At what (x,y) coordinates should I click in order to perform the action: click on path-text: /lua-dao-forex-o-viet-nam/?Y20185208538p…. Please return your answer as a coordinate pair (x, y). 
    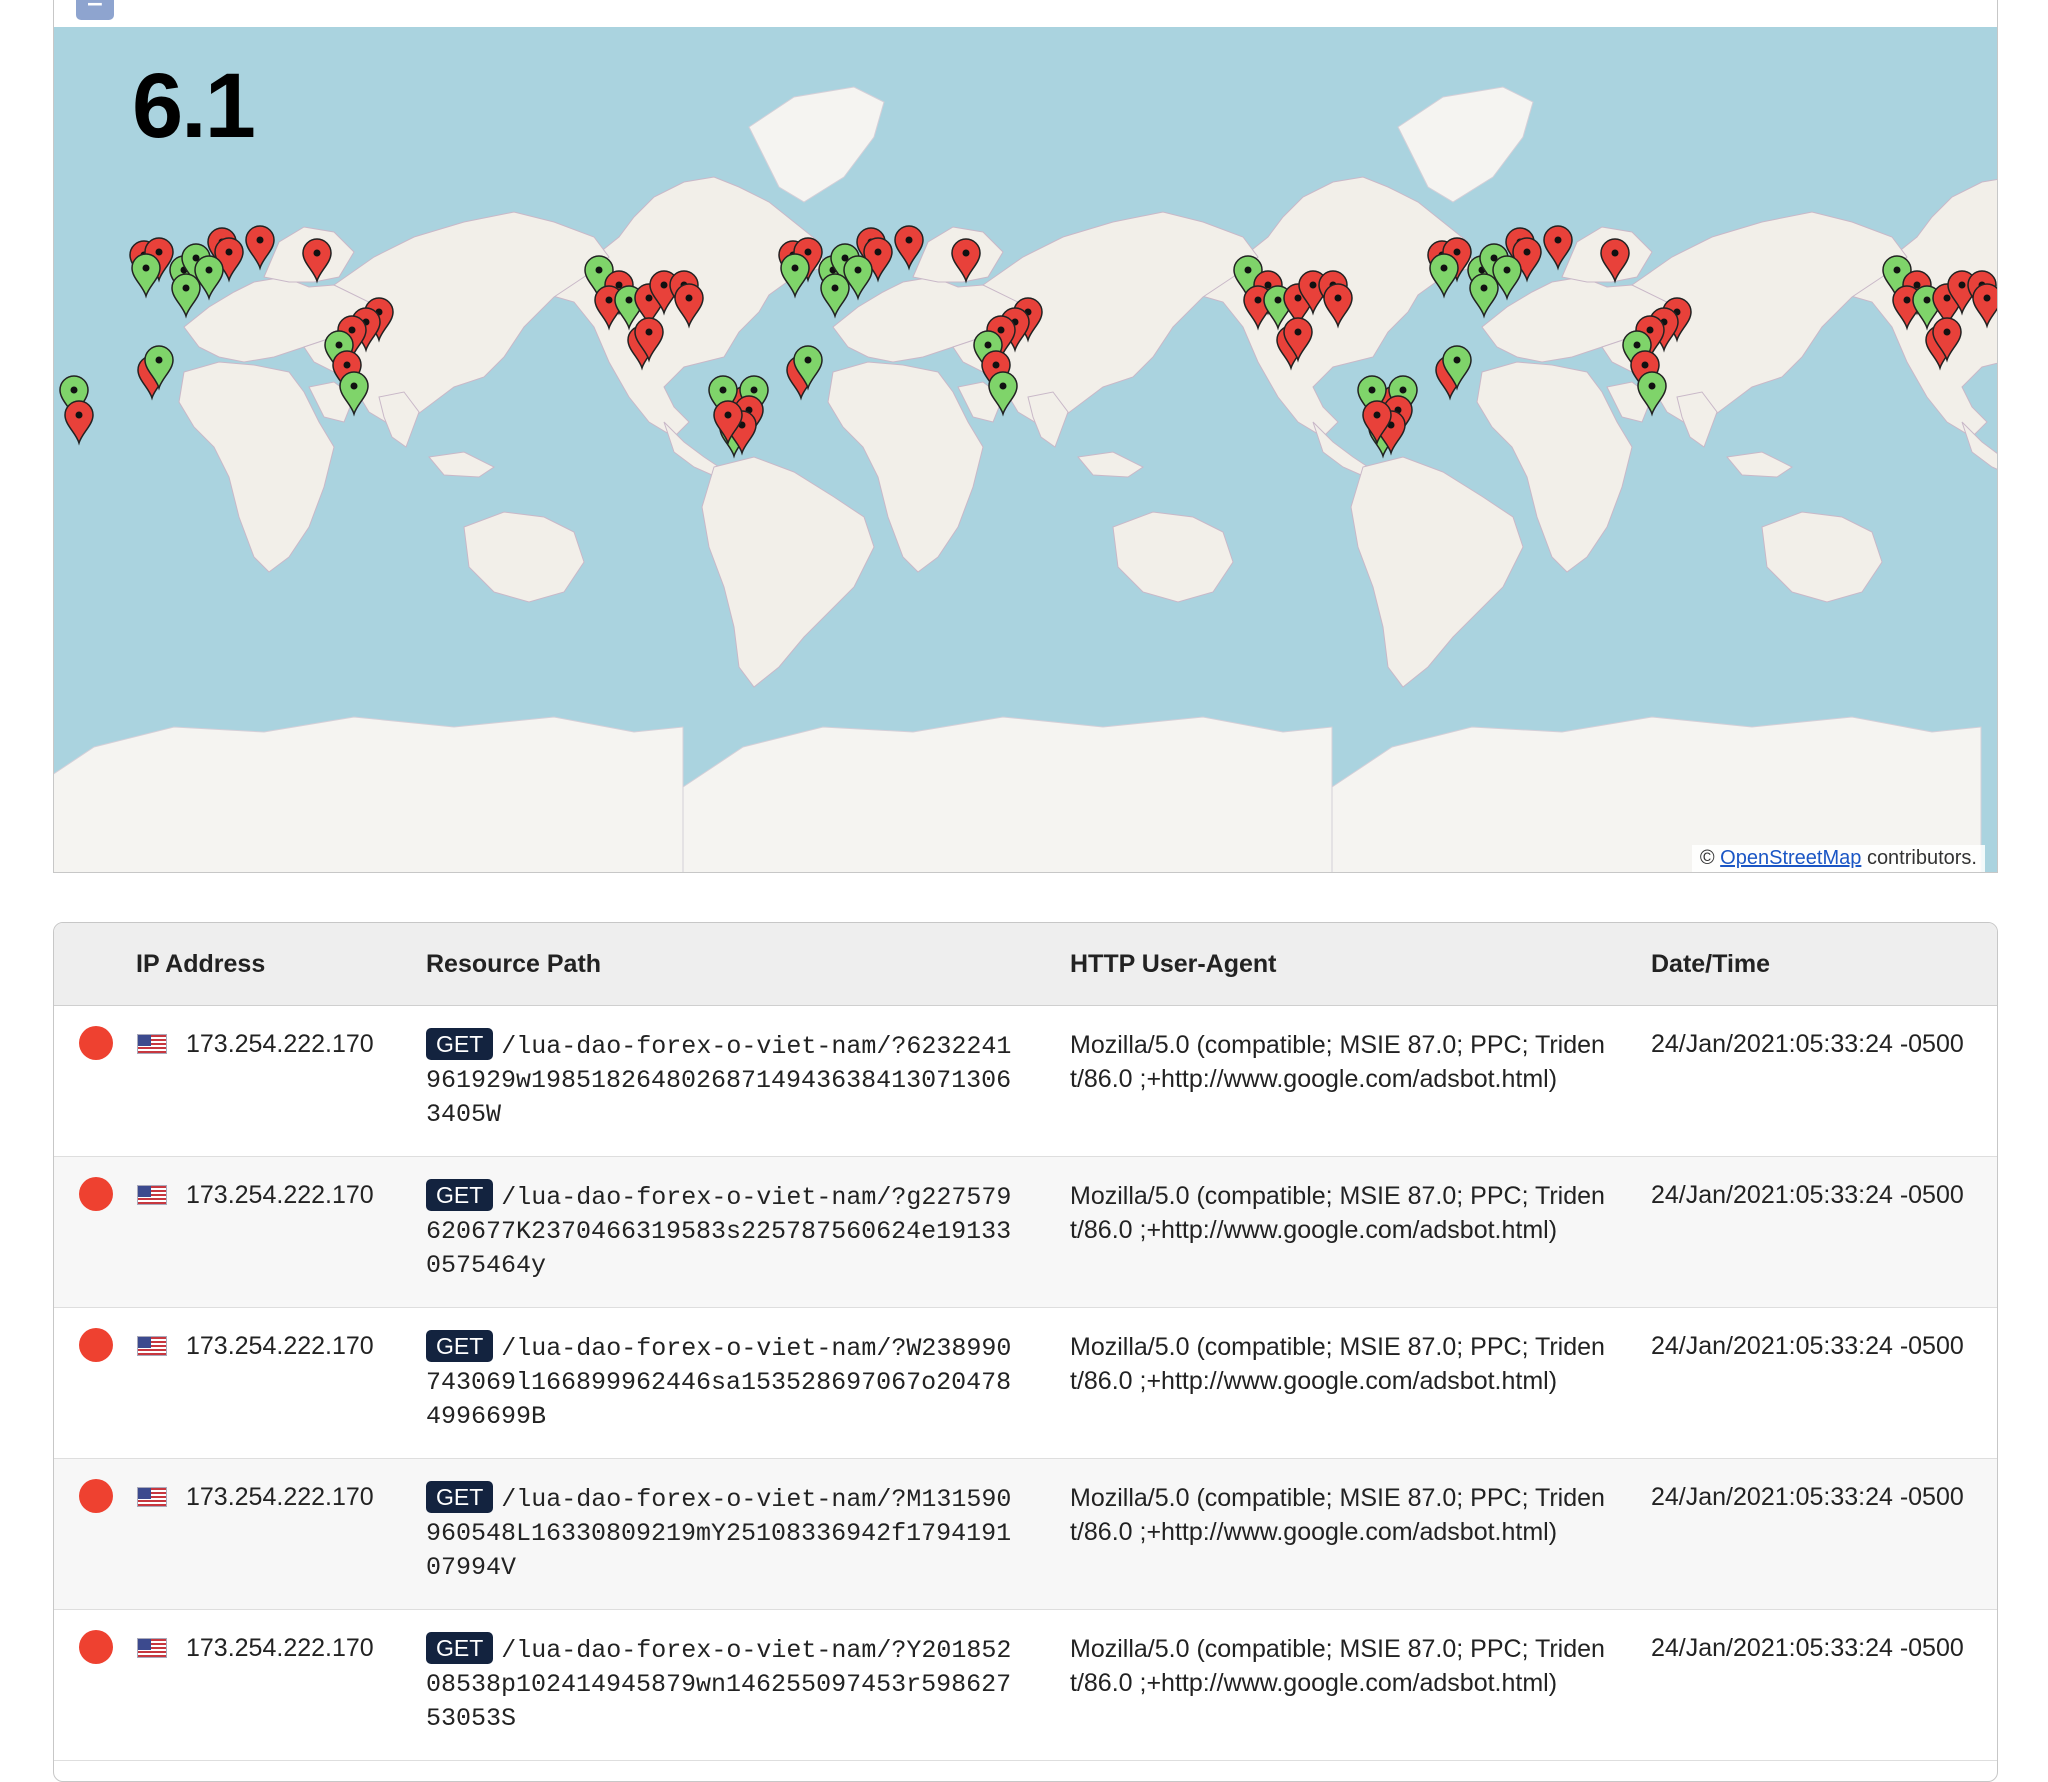
    Looking at the image, I should click on (719, 1684).